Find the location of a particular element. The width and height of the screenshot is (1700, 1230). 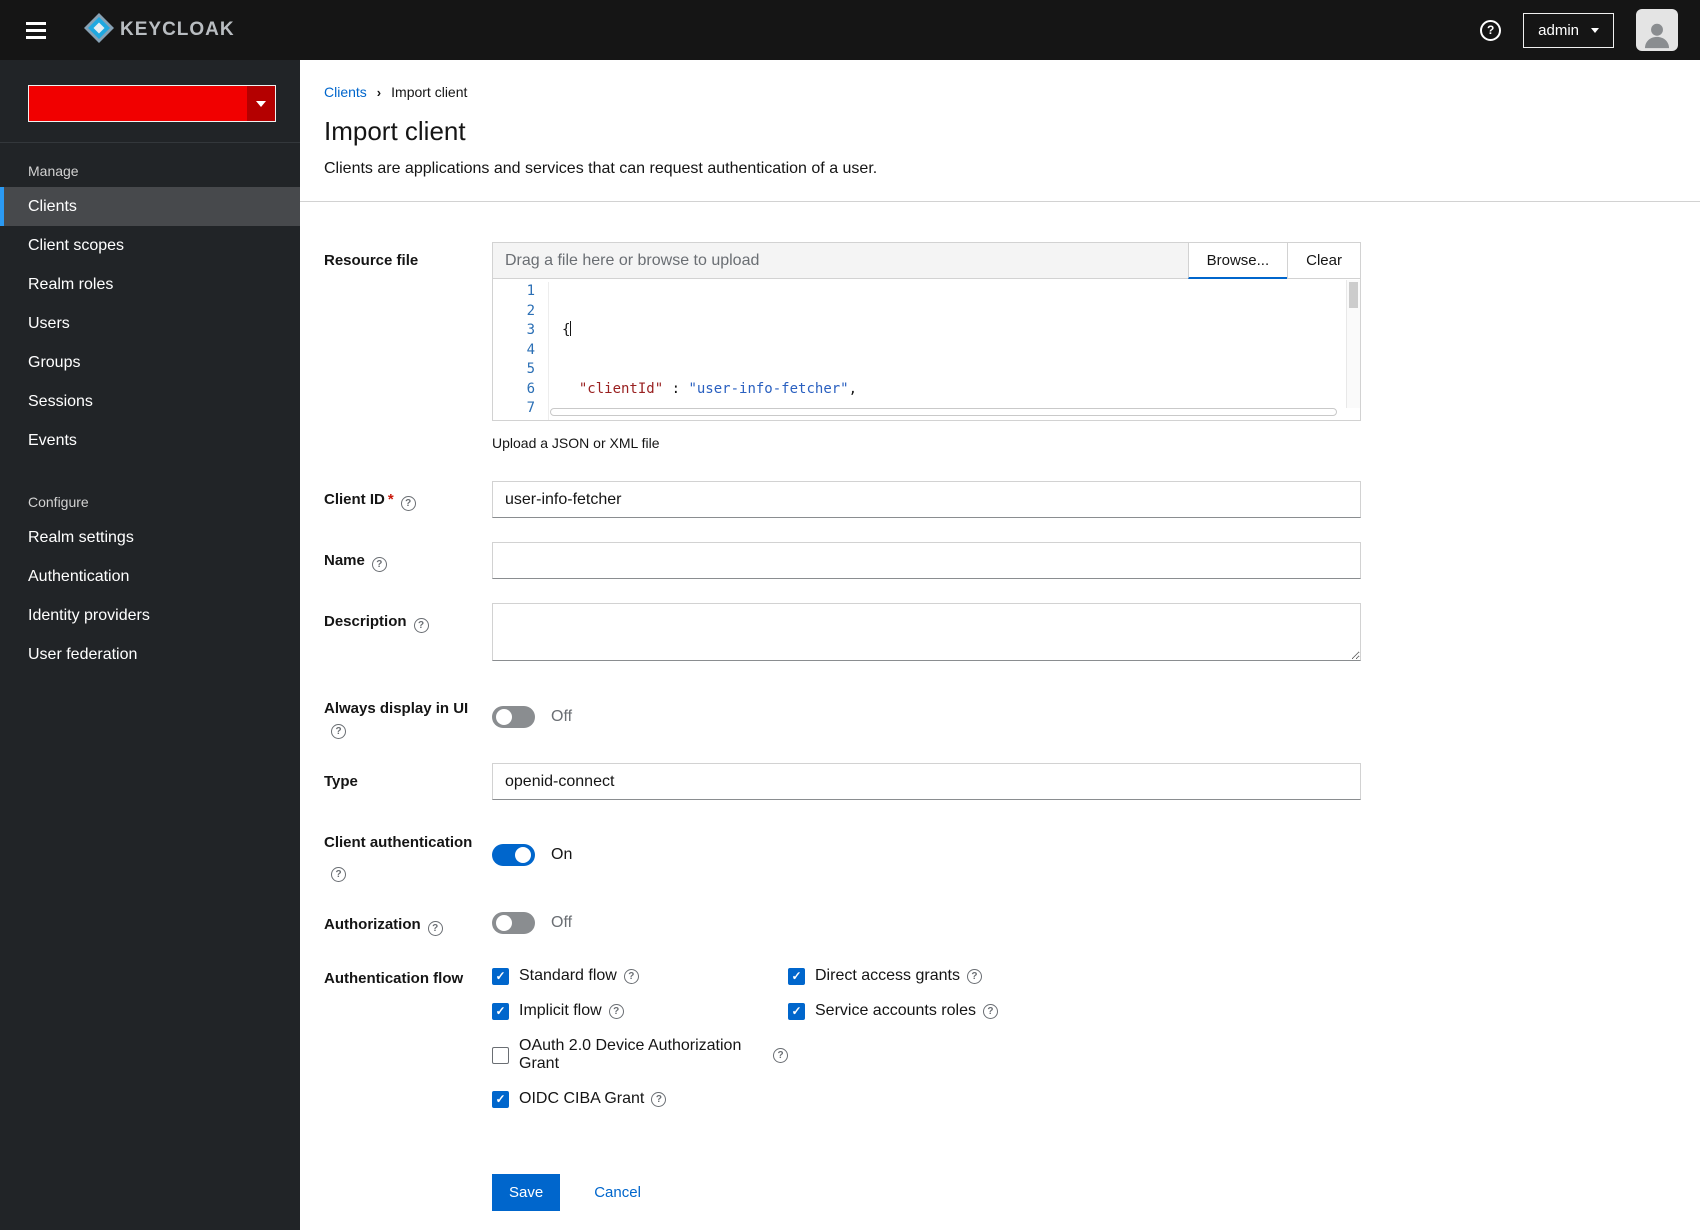

description-label: Description is located at coordinates (403, 634).